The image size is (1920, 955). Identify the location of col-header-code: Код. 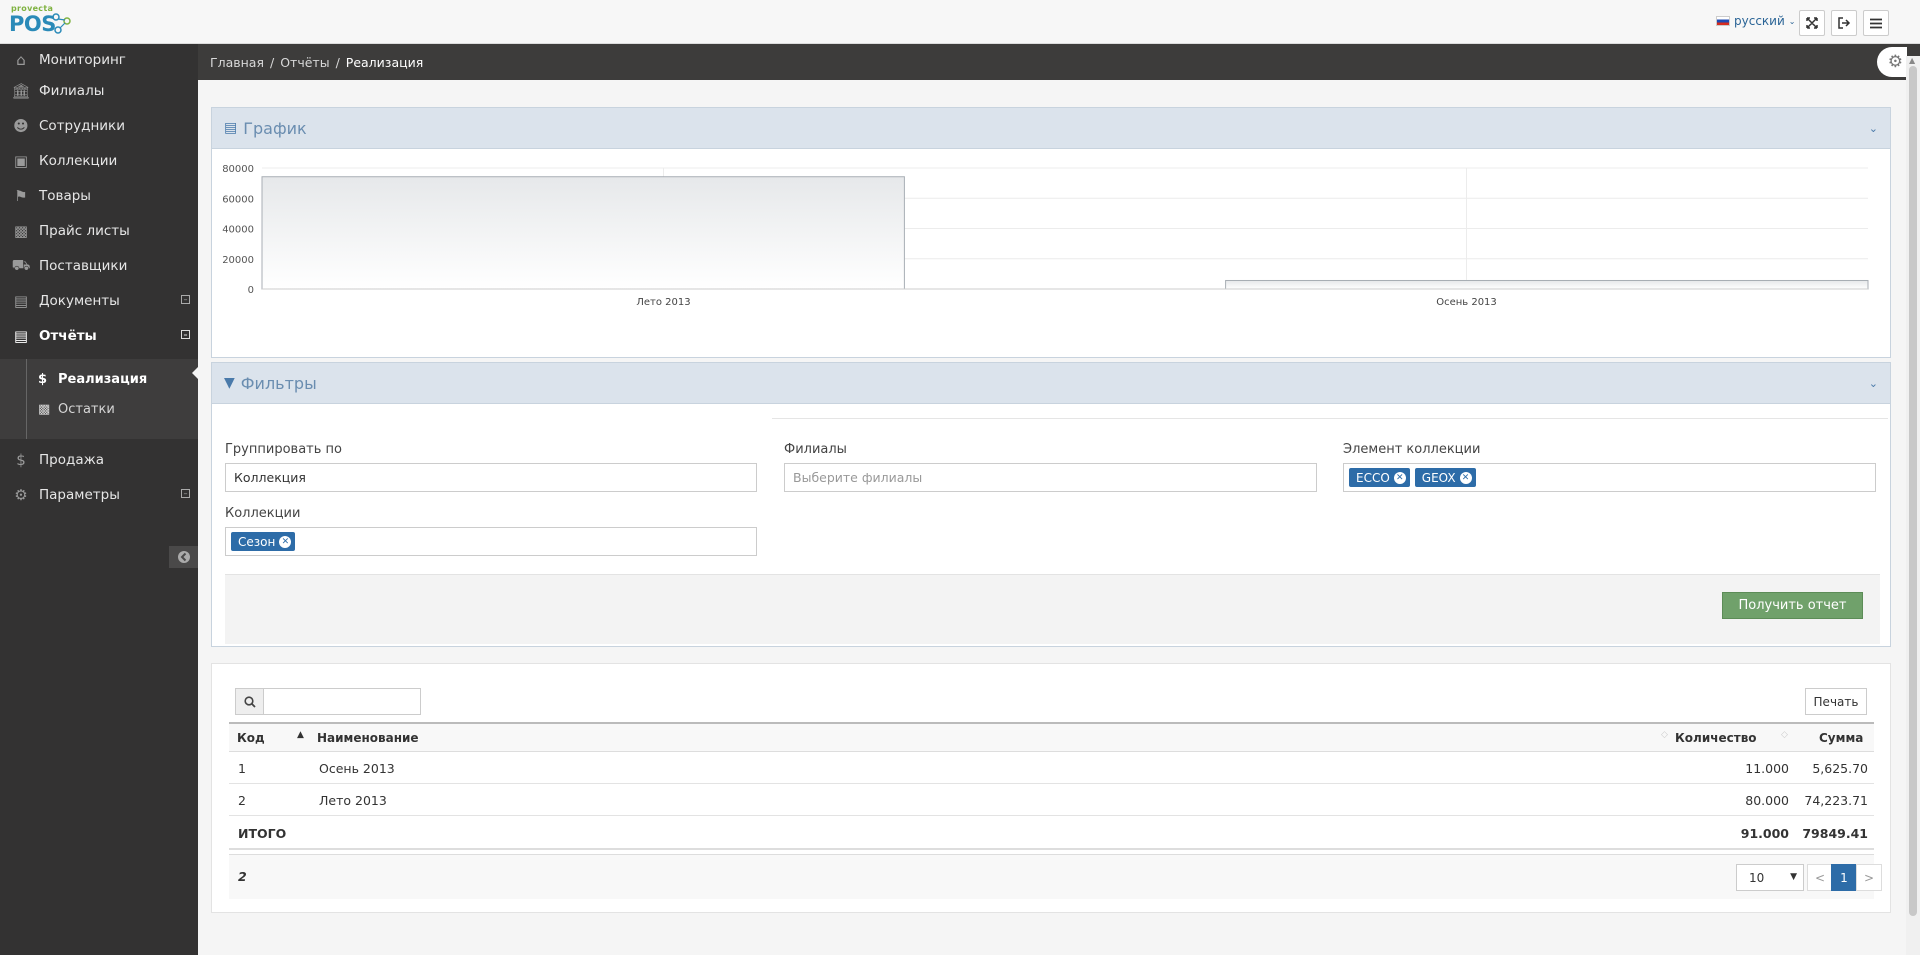
(251, 738).